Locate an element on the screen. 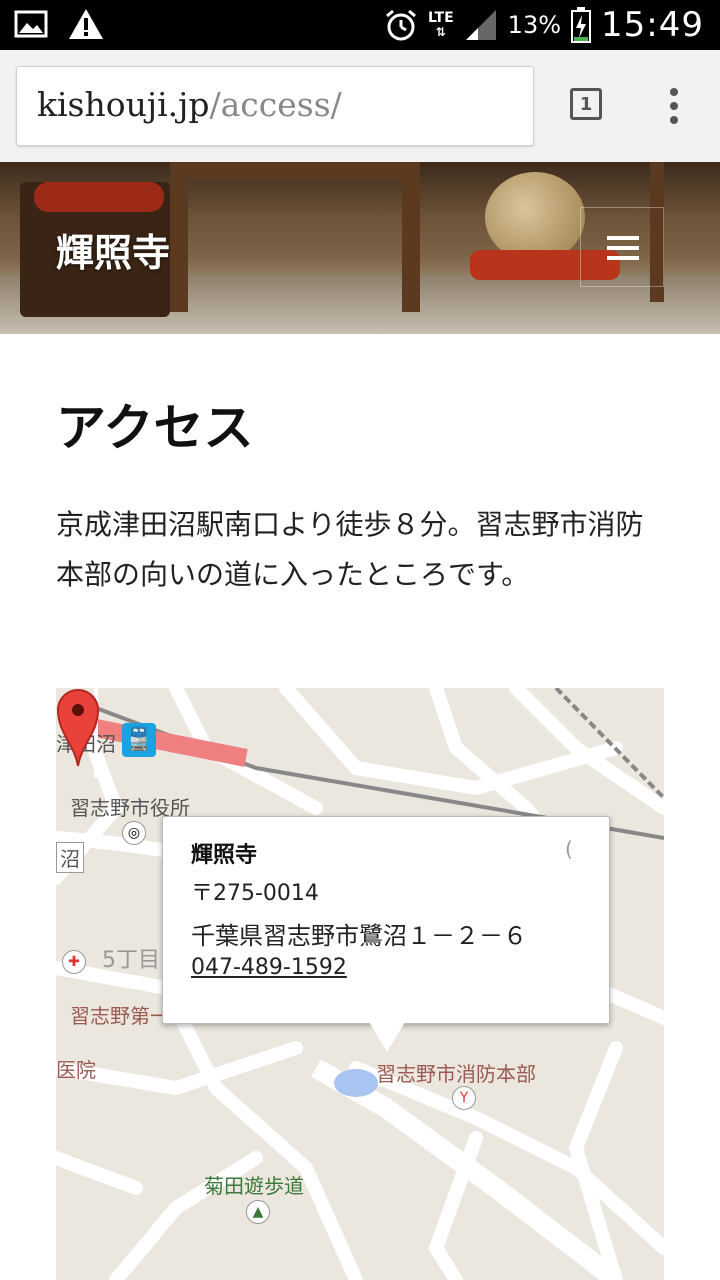  url-domain: kishouji.jp is located at coordinates (123, 104).